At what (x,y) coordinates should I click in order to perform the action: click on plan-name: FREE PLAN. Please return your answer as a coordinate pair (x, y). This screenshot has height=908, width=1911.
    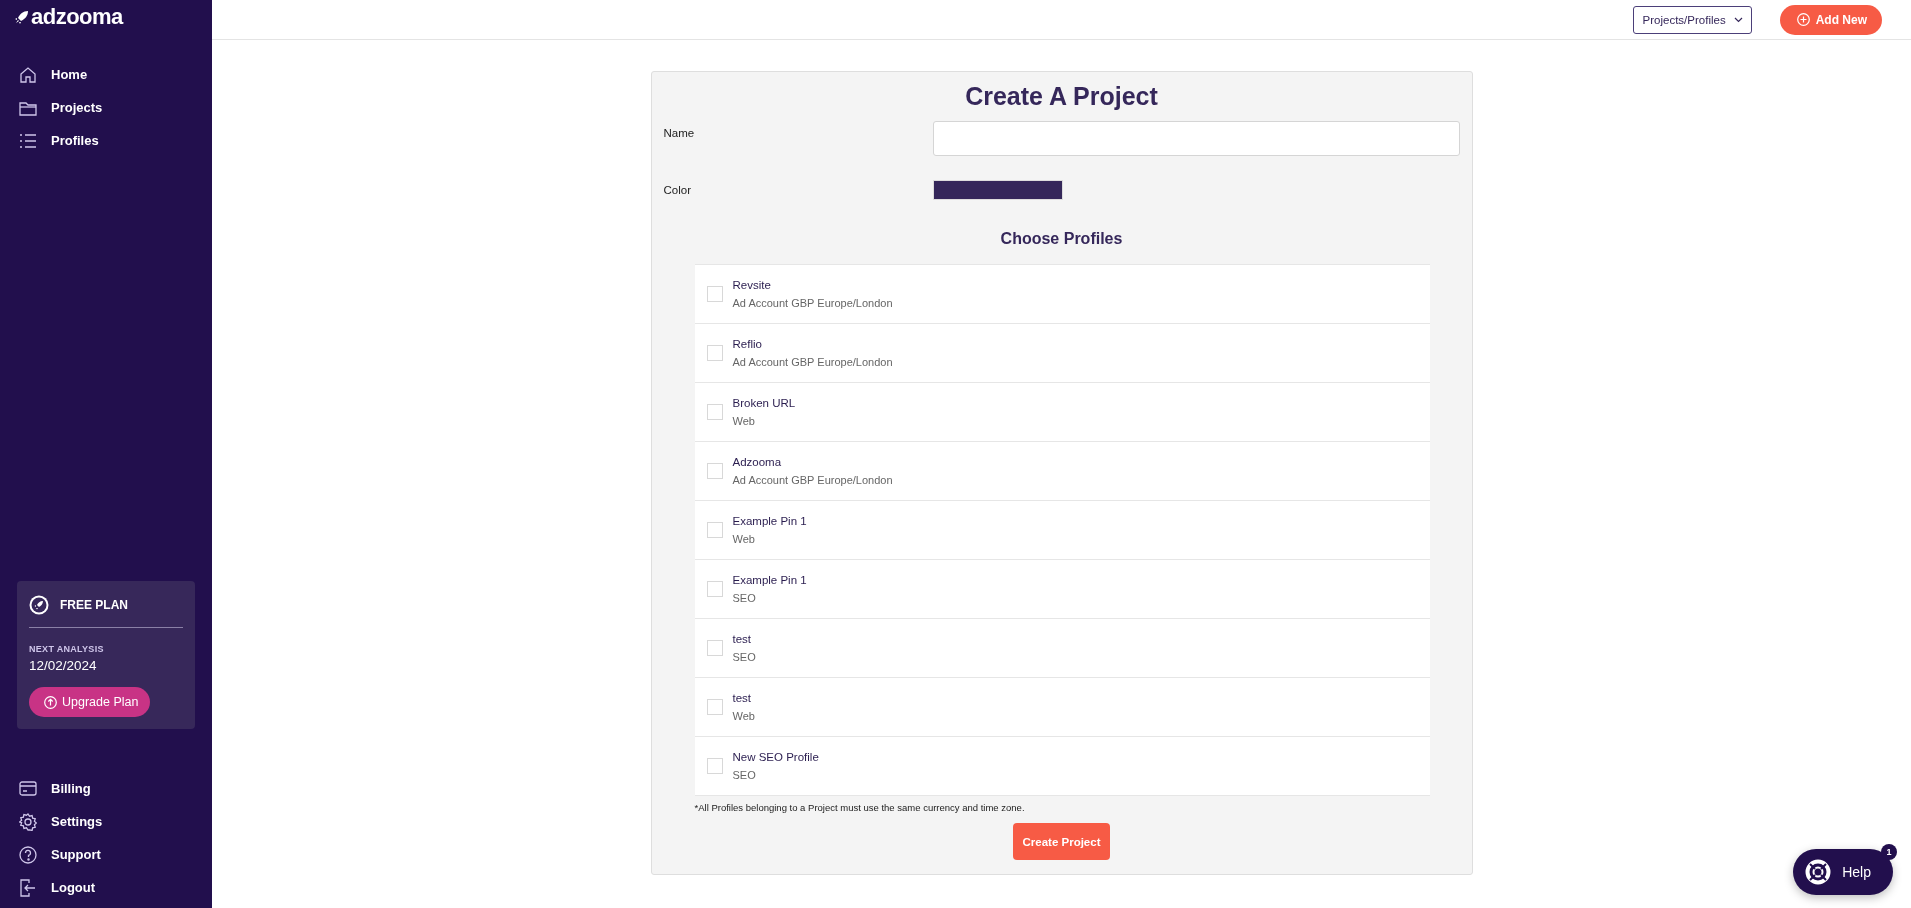
    Looking at the image, I should click on (94, 605).